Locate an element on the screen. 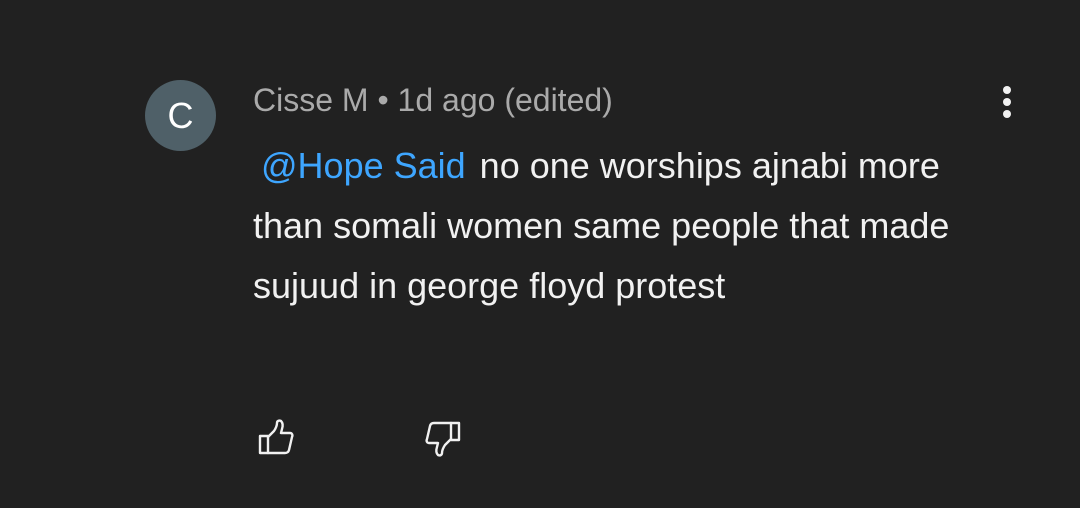 Image resolution: width=1080 pixels, height=508 pixels. avatar: C is located at coordinates (180, 115).